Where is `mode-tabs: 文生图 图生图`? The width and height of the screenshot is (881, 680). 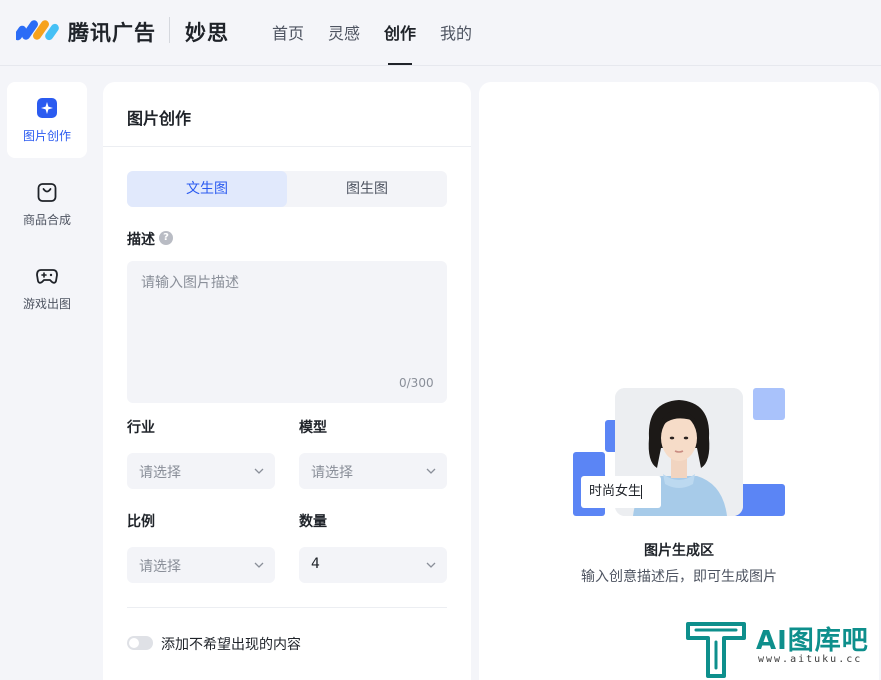
mode-tabs: 文生图 图生图 is located at coordinates (287, 189).